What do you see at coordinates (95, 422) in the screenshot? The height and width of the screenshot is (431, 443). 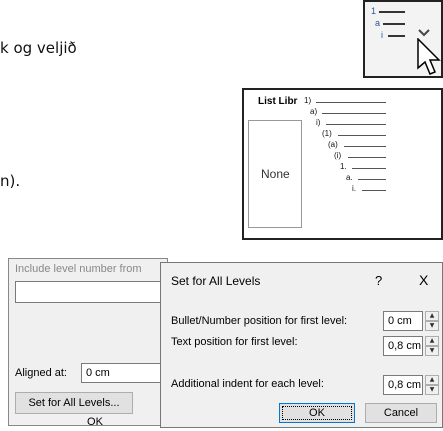 I see `ok-button-background: OK` at bounding box center [95, 422].